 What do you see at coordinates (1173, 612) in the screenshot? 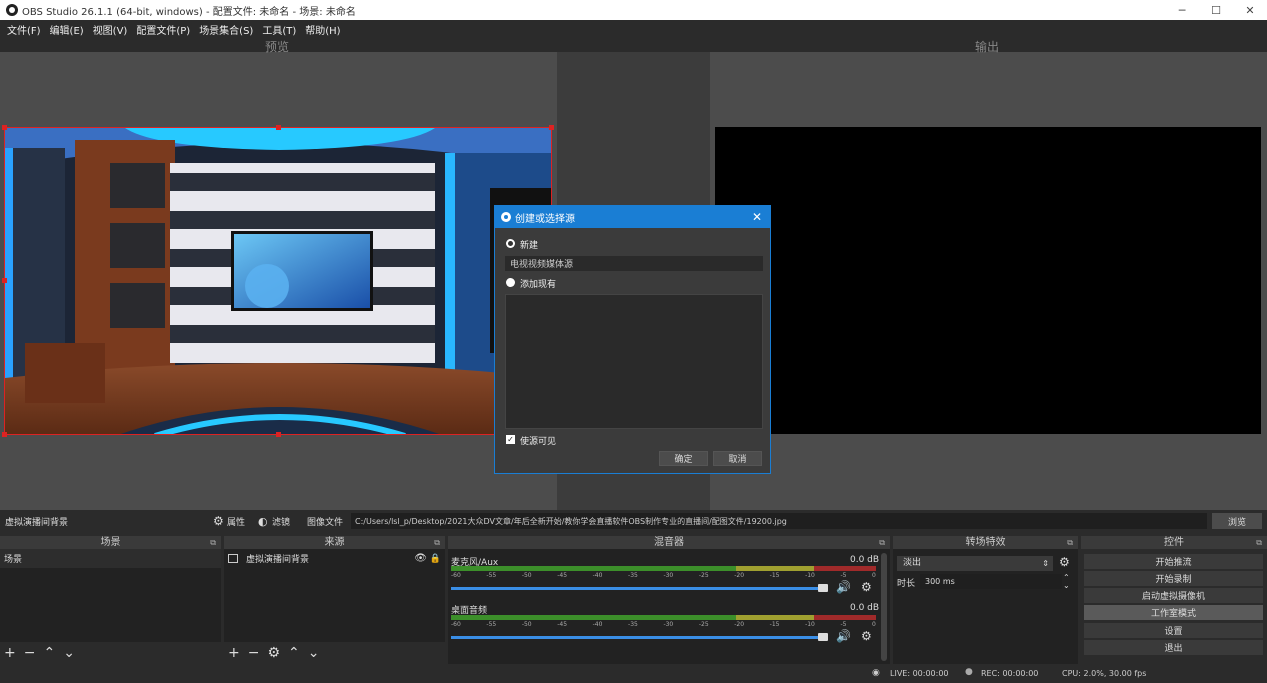
I see `studio-mode-button: 工作室模式` at bounding box center [1173, 612].